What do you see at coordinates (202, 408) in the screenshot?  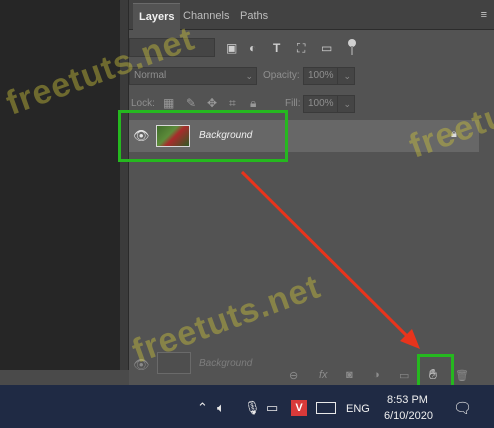 I see `show-hidden-icons-icon: ⌃` at bounding box center [202, 408].